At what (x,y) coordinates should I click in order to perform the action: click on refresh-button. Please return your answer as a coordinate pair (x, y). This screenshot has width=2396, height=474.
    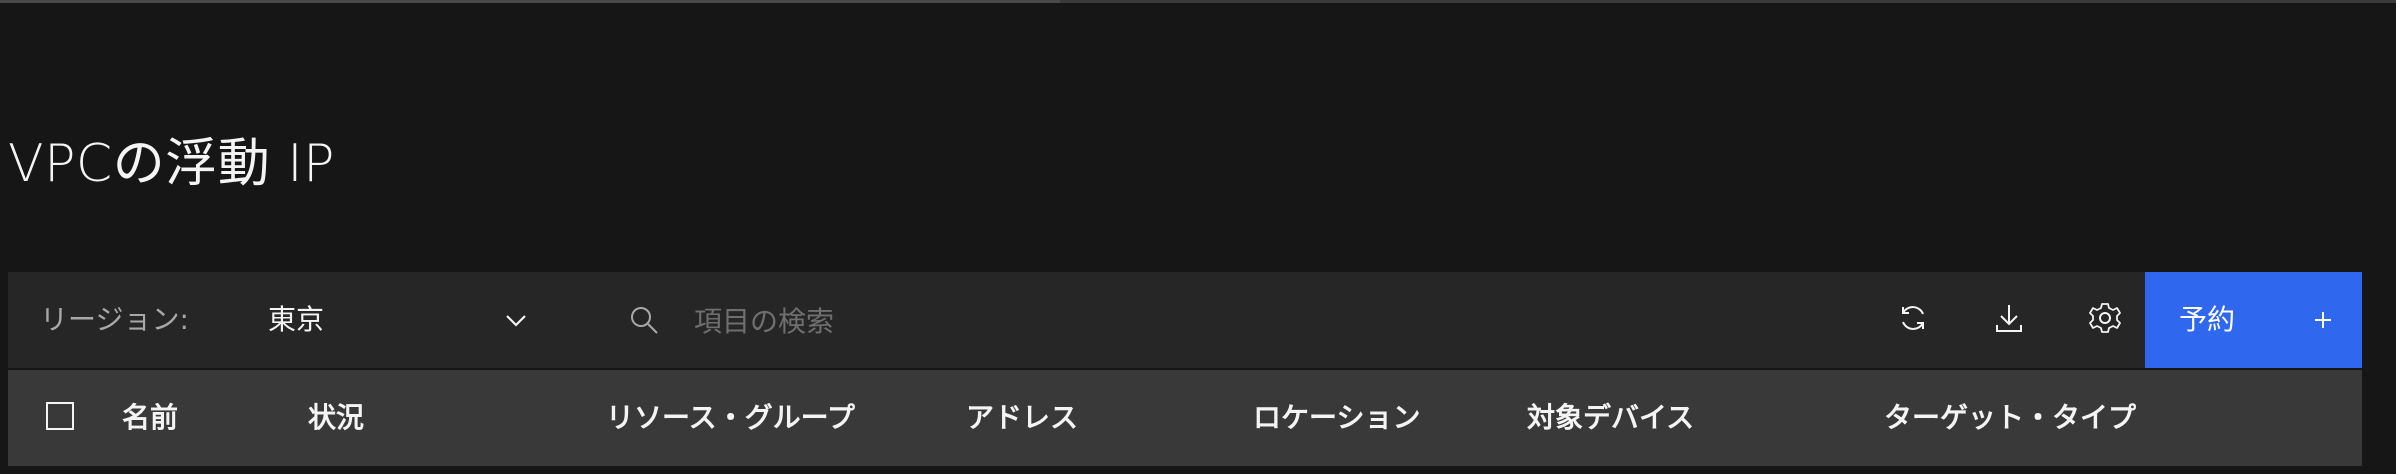
    Looking at the image, I should click on (1913, 320).